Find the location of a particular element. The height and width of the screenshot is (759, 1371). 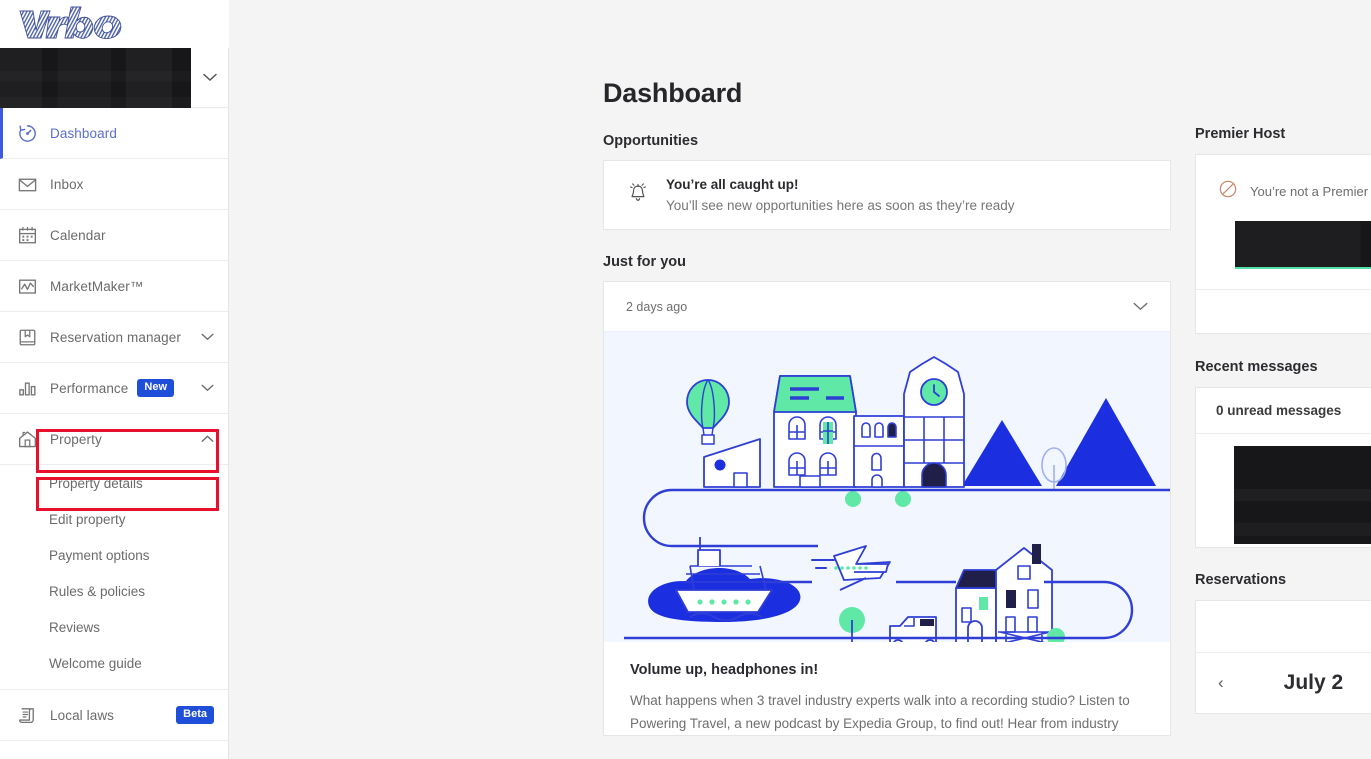

sidebar-subitem-rules-policies: Rules & policies is located at coordinates (114, 591).